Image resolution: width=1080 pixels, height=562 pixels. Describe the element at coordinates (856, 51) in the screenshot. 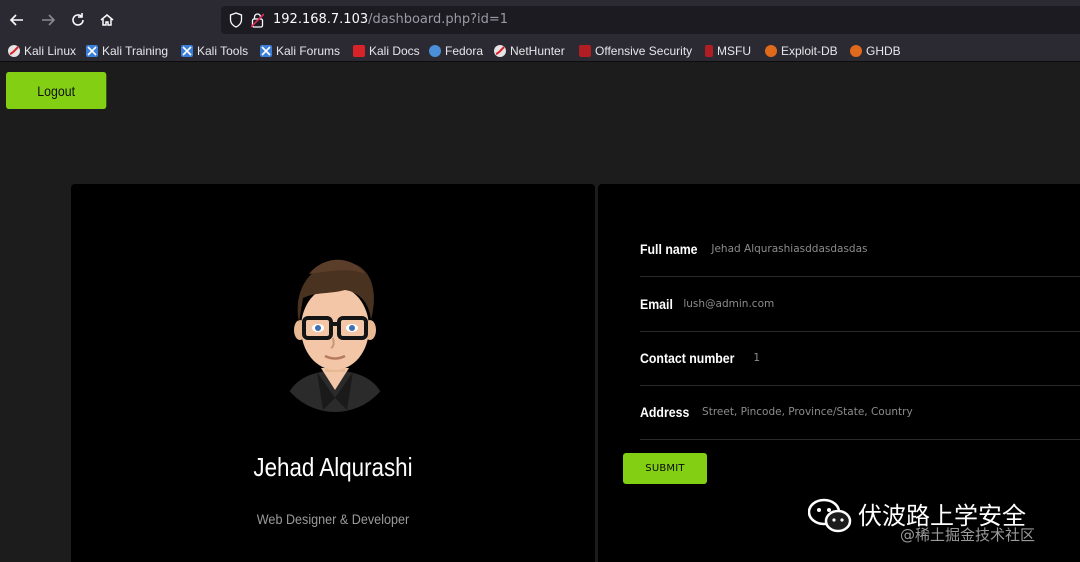

I see `ghdb-icon` at that location.